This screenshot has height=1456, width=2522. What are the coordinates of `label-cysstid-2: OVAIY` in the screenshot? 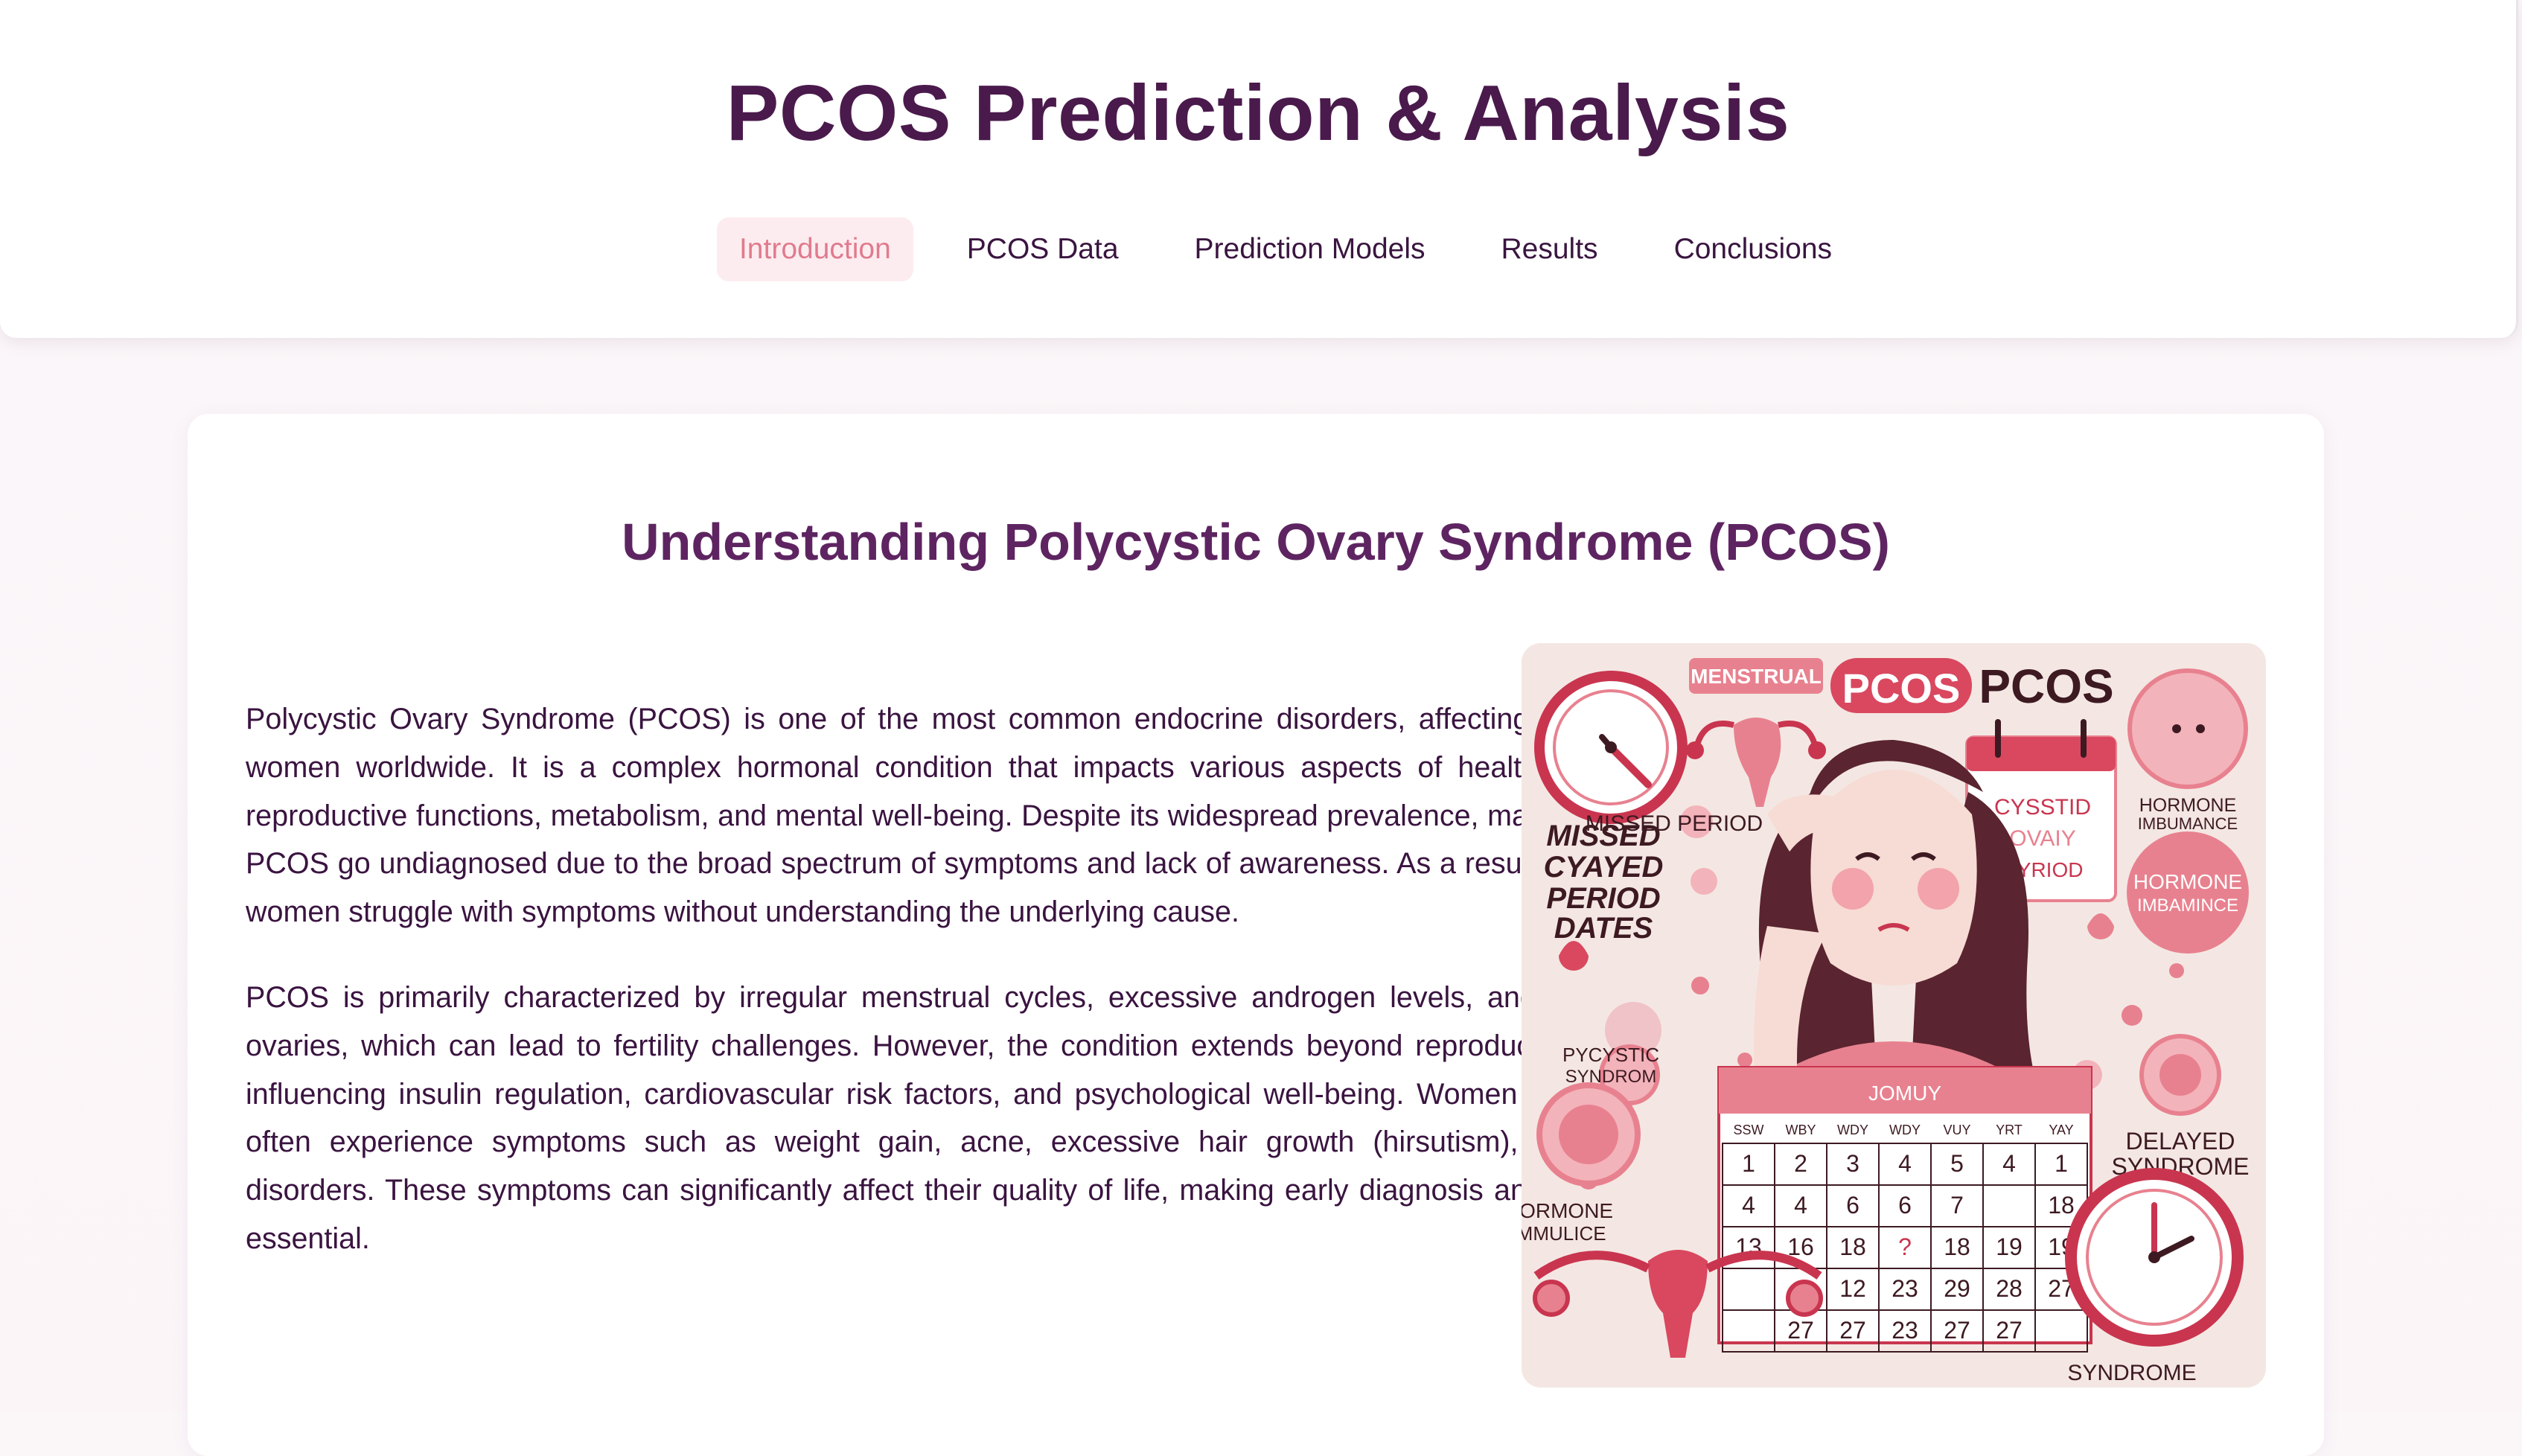 It's located at (2042, 838).